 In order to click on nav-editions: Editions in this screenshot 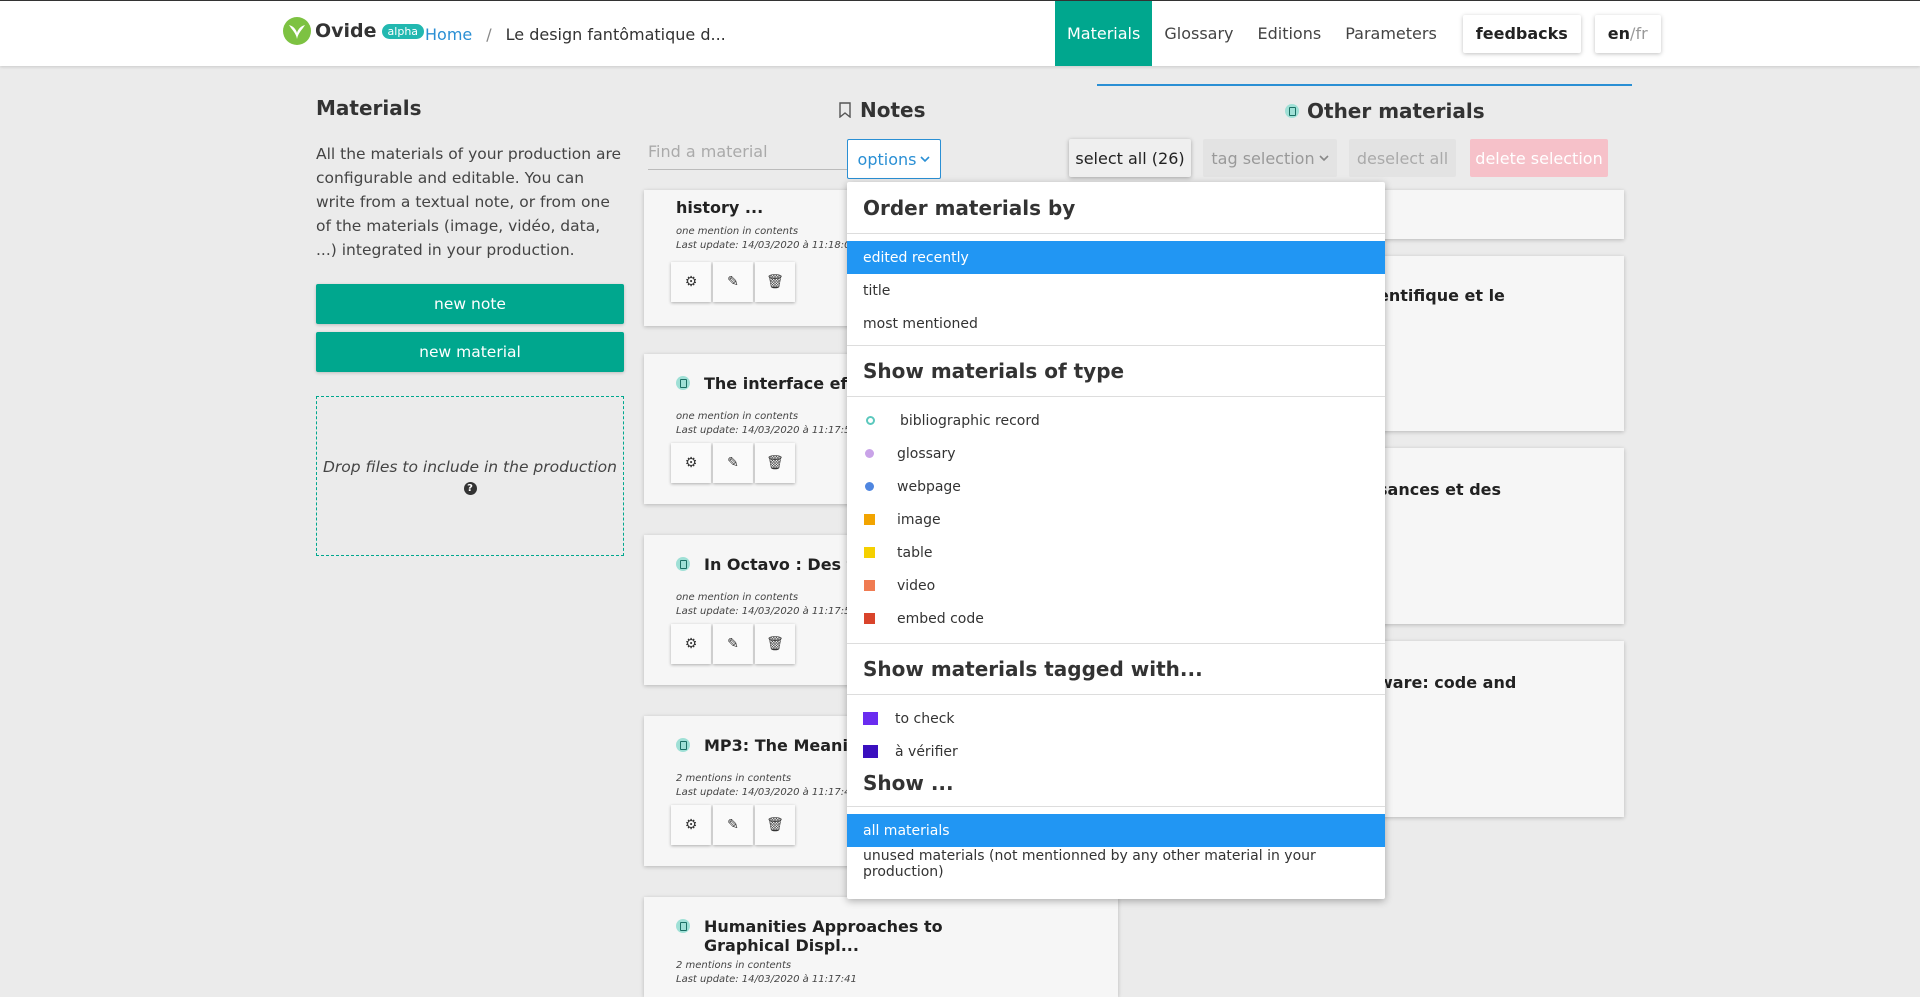, I will do `click(1290, 33)`.